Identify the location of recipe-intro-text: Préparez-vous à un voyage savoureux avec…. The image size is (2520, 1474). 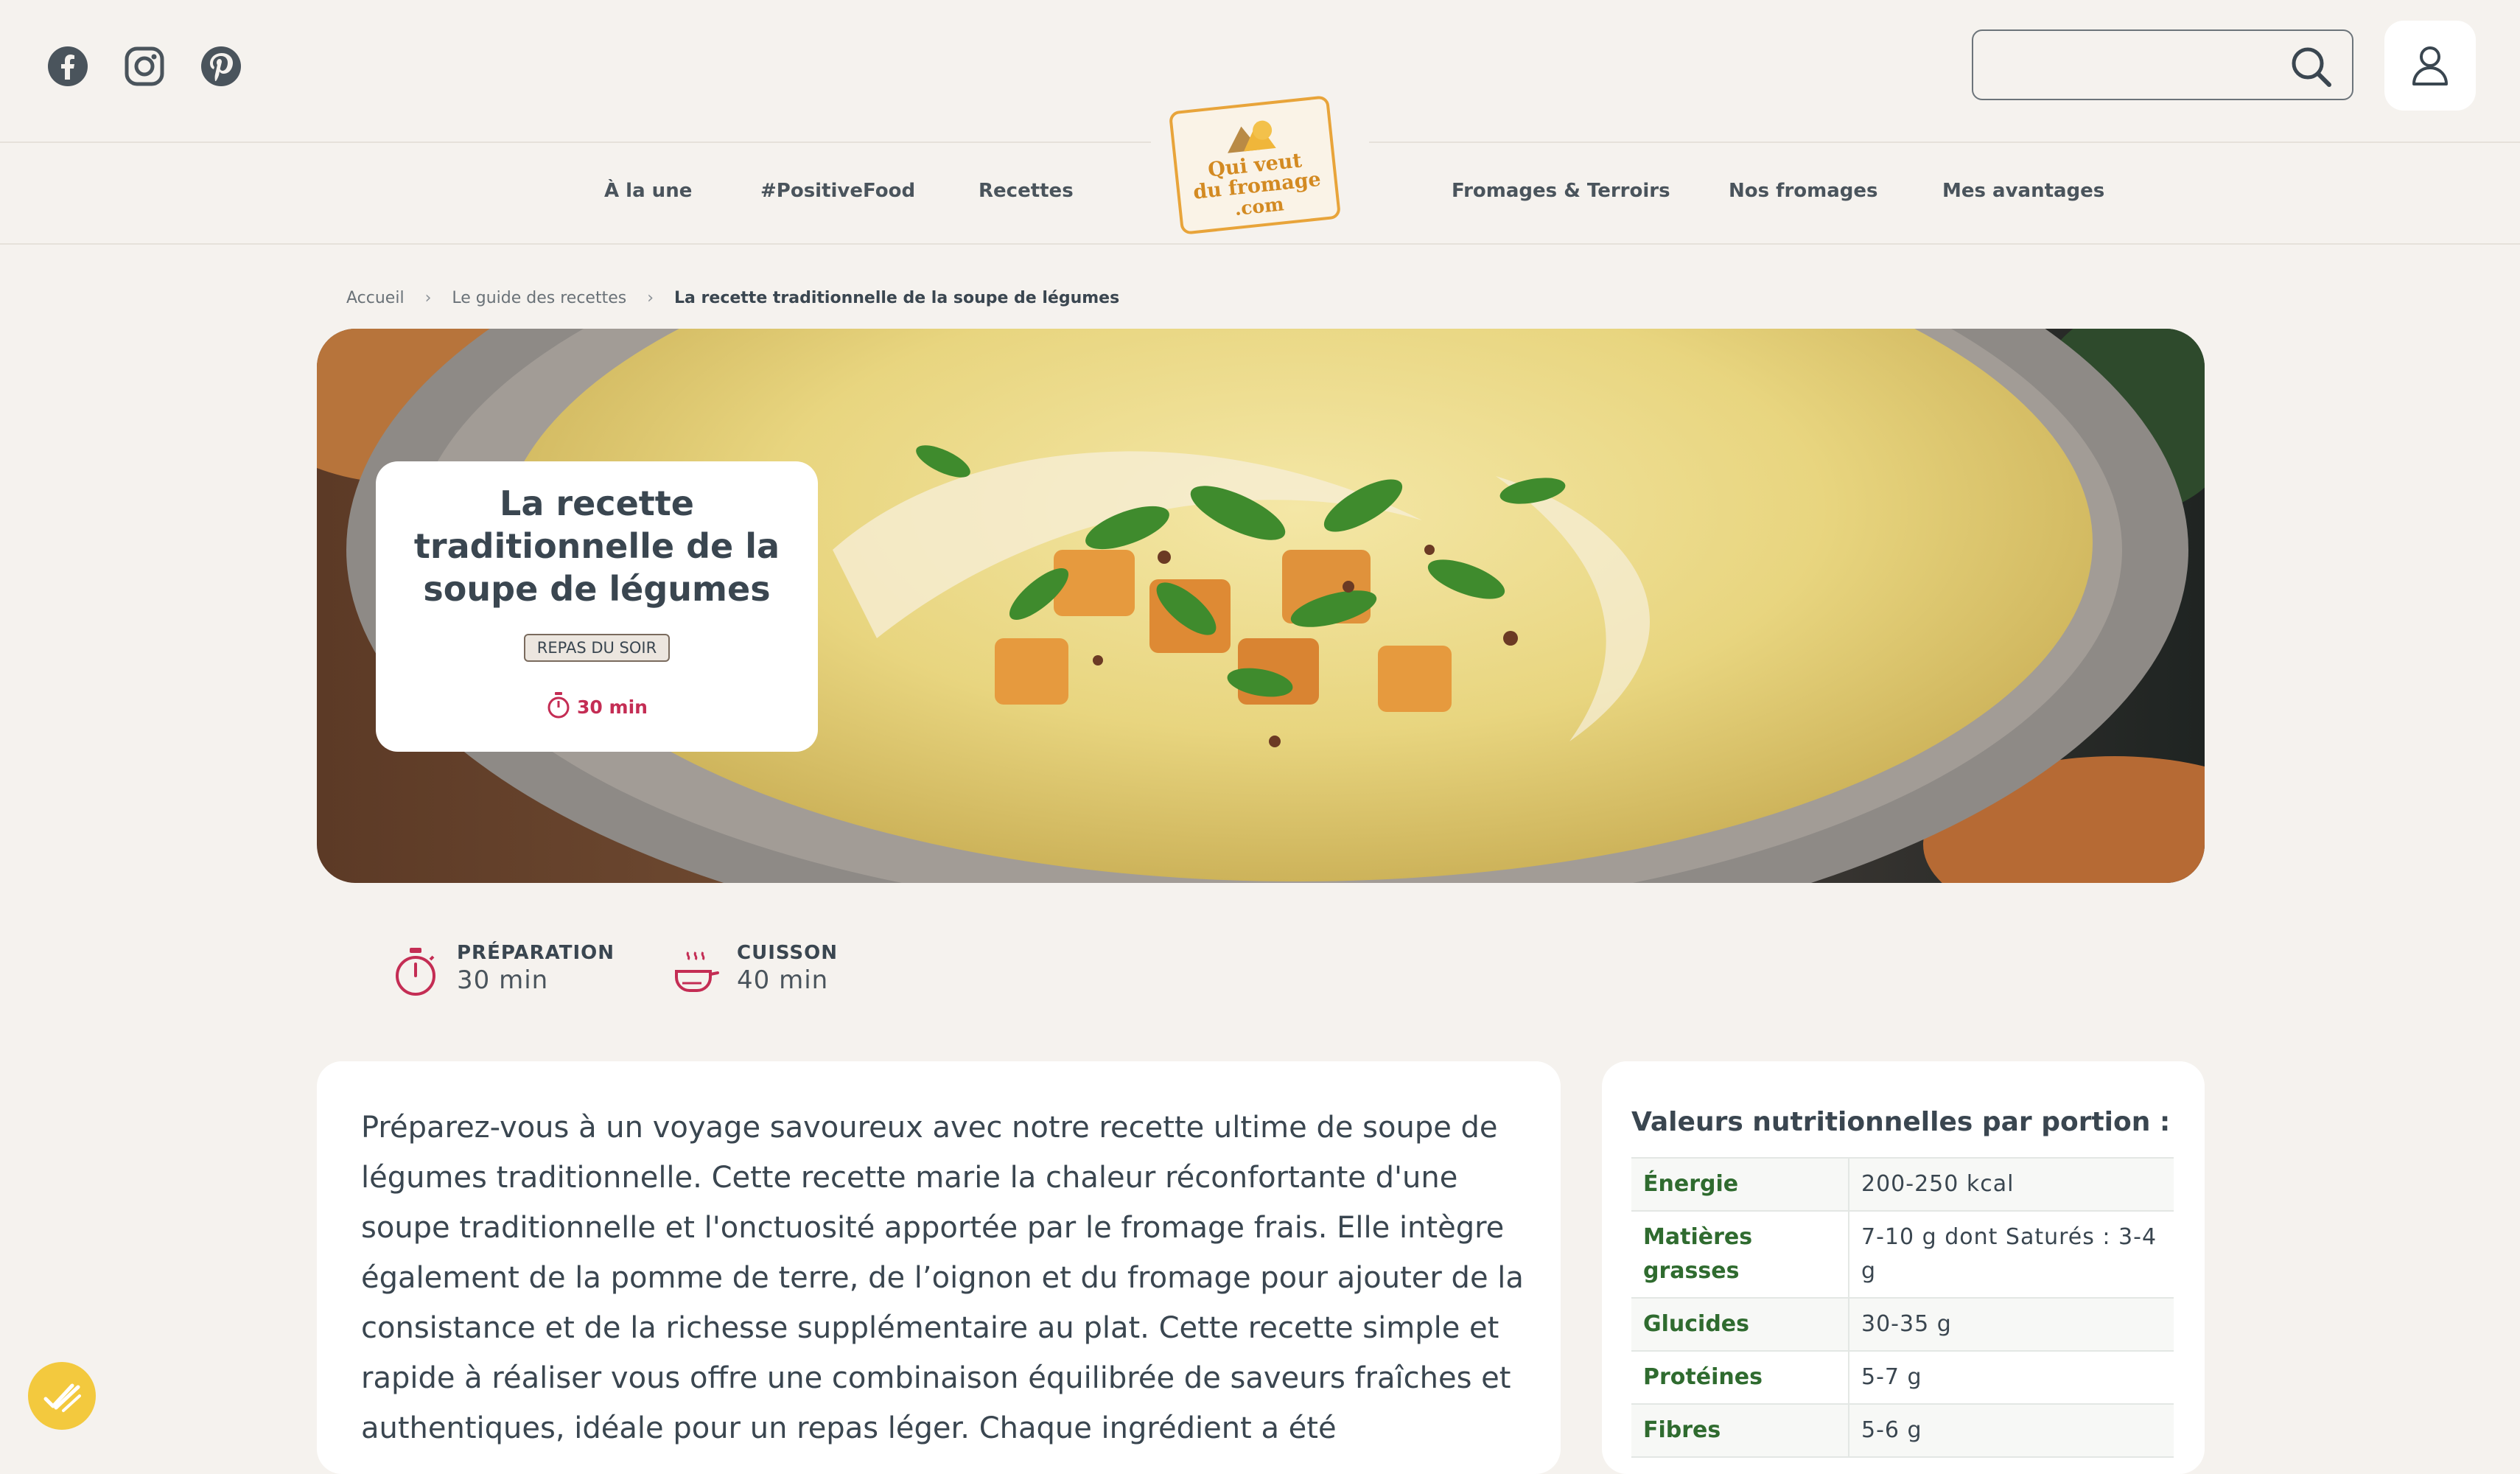
(942, 1278).